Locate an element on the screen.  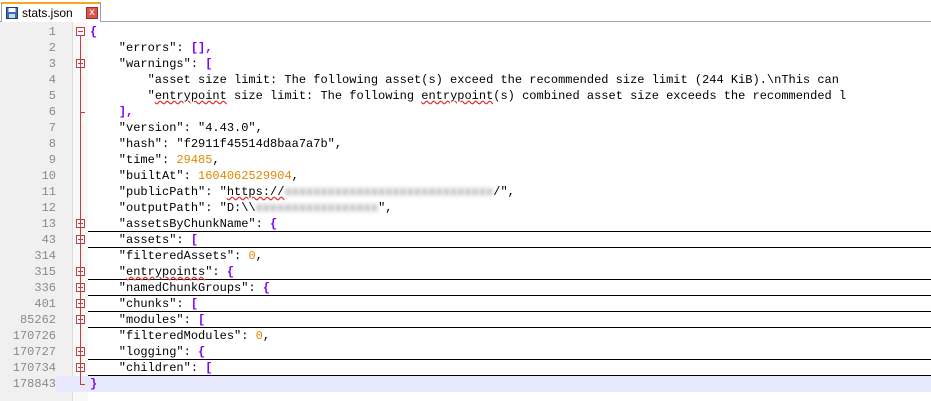
code-line: 170734 "children": [ is located at coordinates (465, 368).